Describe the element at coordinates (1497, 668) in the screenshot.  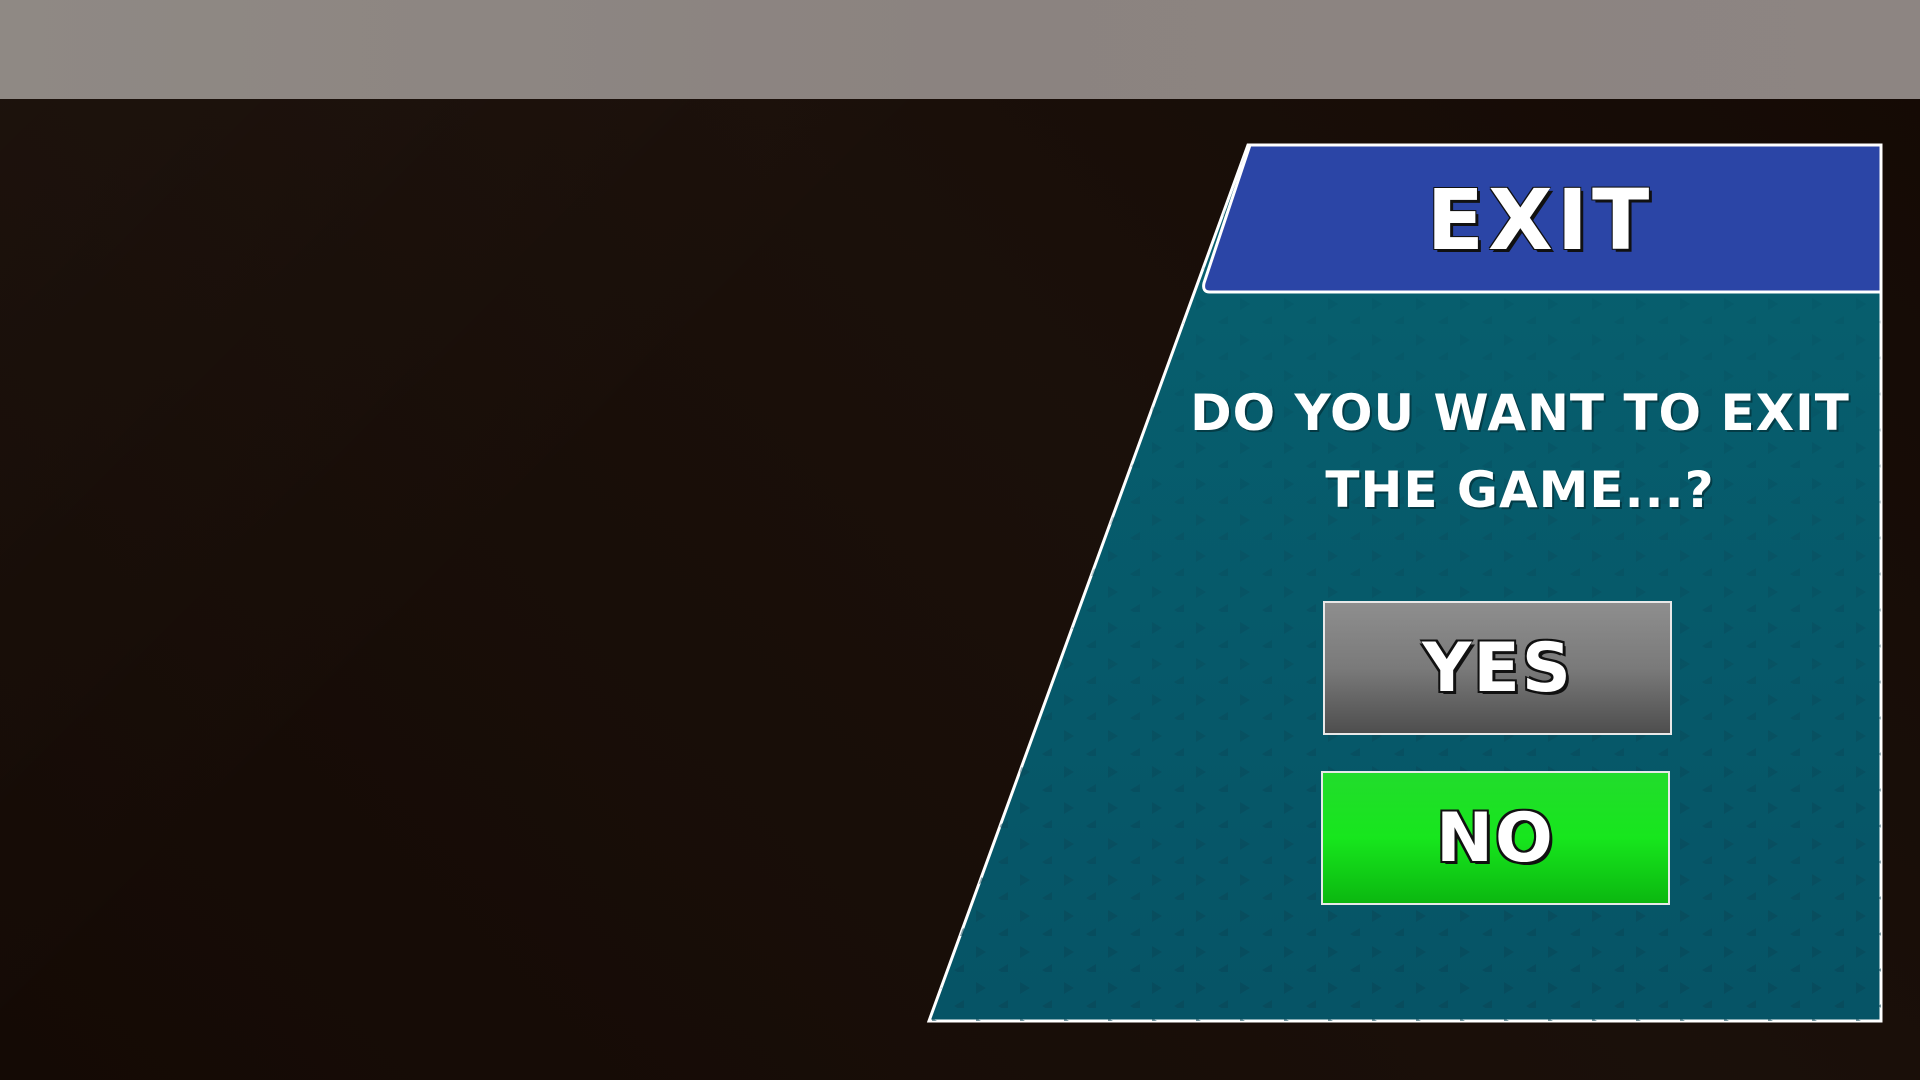
I see `yes-button: YES` at that location.